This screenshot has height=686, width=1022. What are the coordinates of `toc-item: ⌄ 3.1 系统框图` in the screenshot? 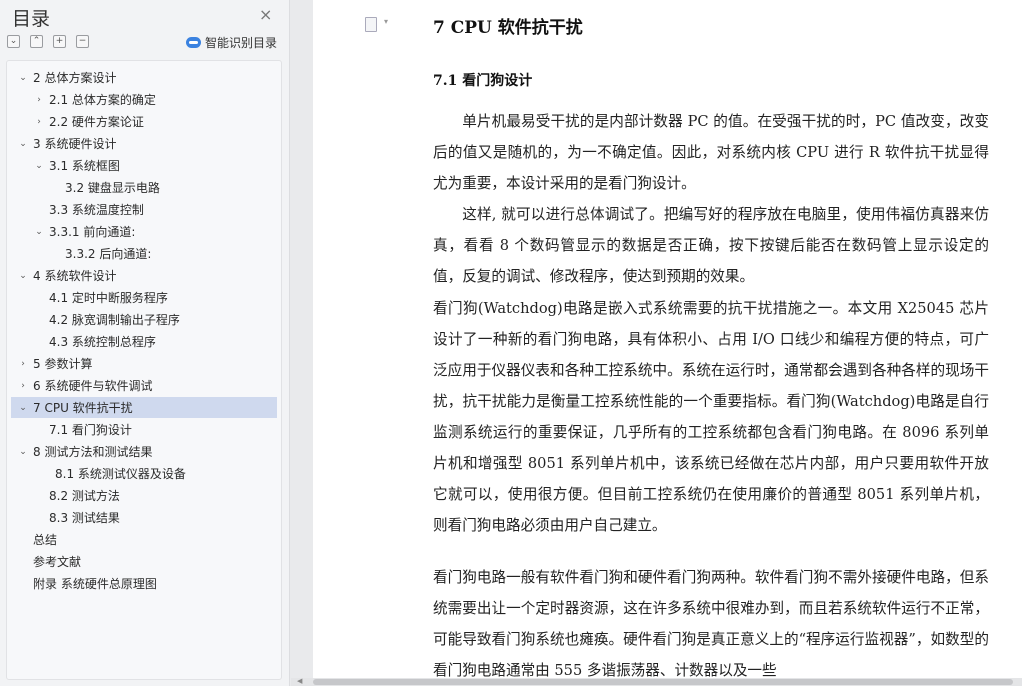 It's located at (144, 165).